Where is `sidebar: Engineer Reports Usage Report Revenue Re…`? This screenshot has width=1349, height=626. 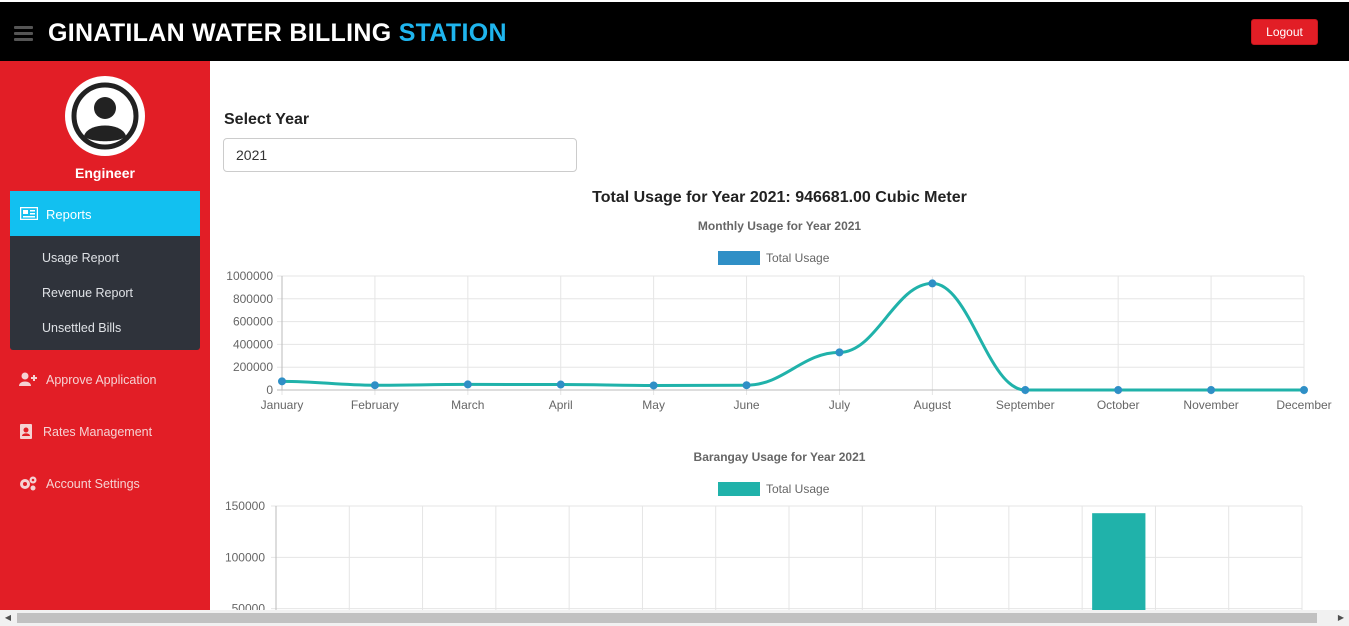
sidebar: Engineer Reports Usage Report Revenue Re… is located at coordinates (105, 336).